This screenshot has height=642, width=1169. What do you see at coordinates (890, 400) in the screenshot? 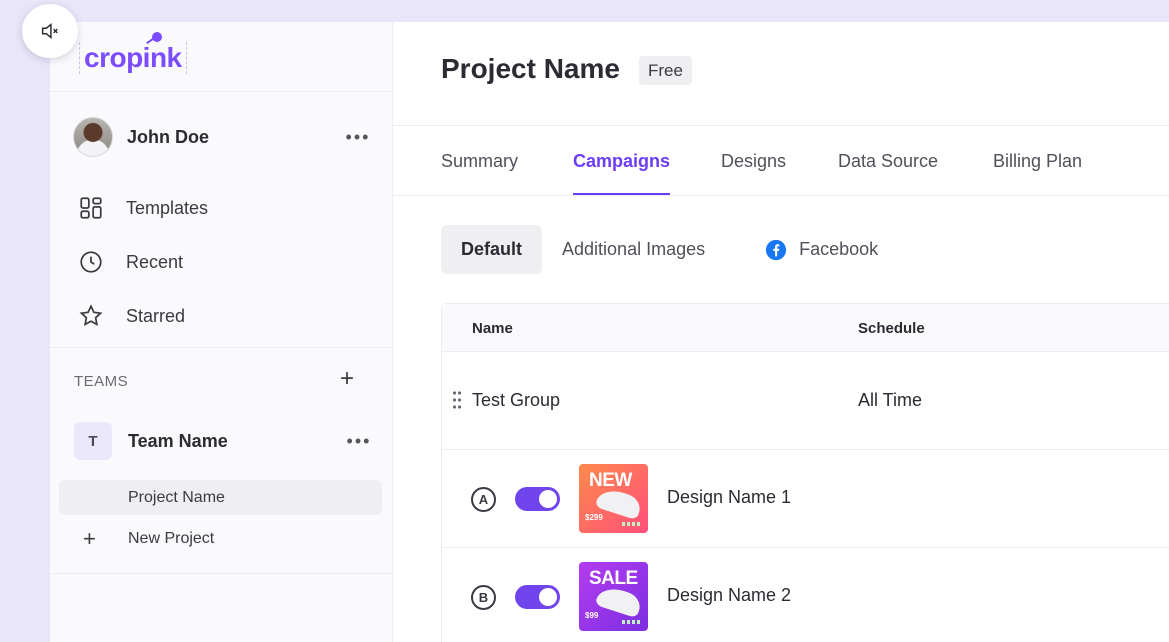
I see `group-schedule: All Time` at bounding box center [890, 400].